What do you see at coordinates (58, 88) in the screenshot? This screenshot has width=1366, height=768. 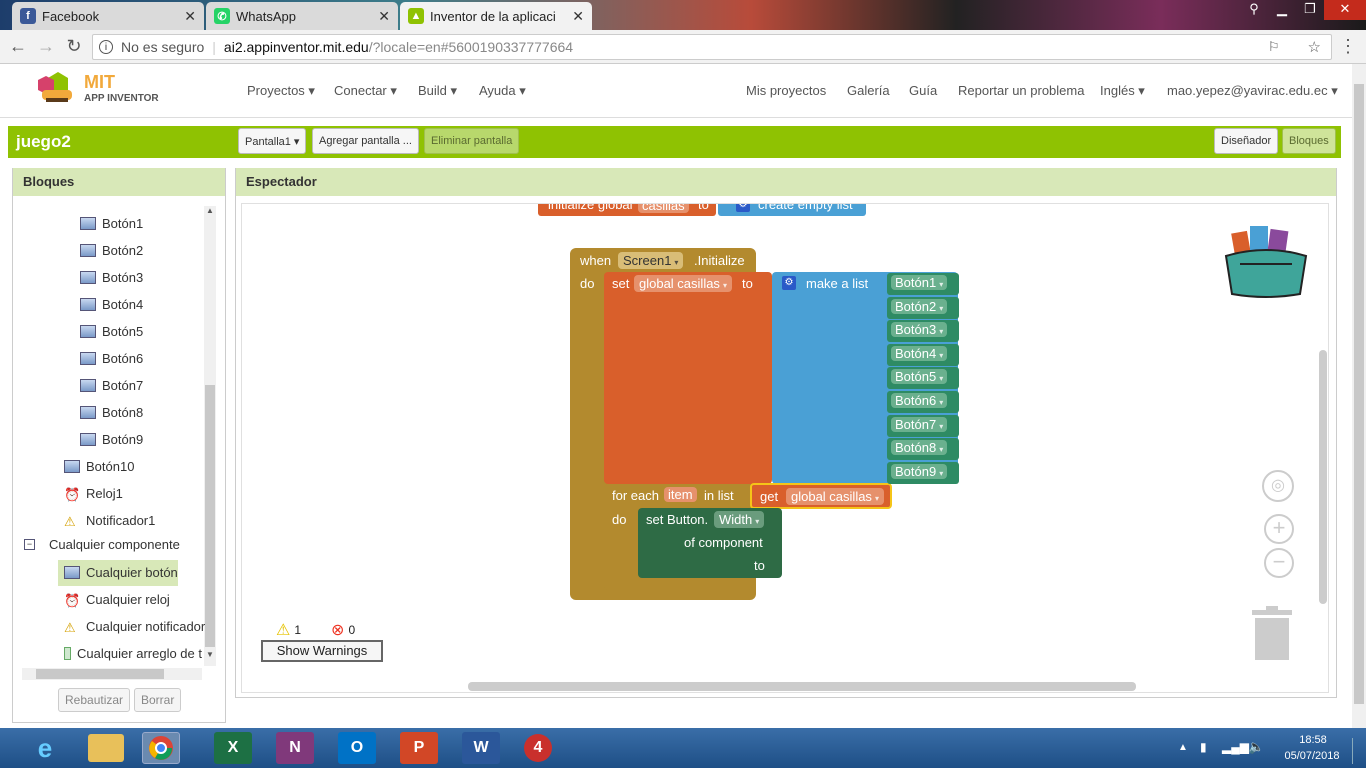 I see `app-inventor-logo-icon` at bounding box center [58, 88].